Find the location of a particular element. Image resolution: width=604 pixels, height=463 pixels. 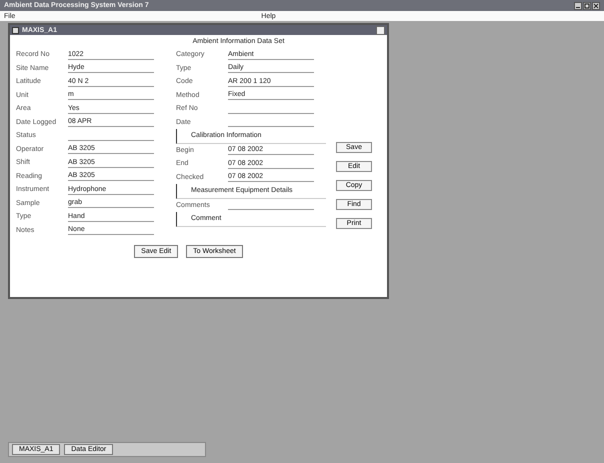

window-icon is located at coordinates (15, 30).